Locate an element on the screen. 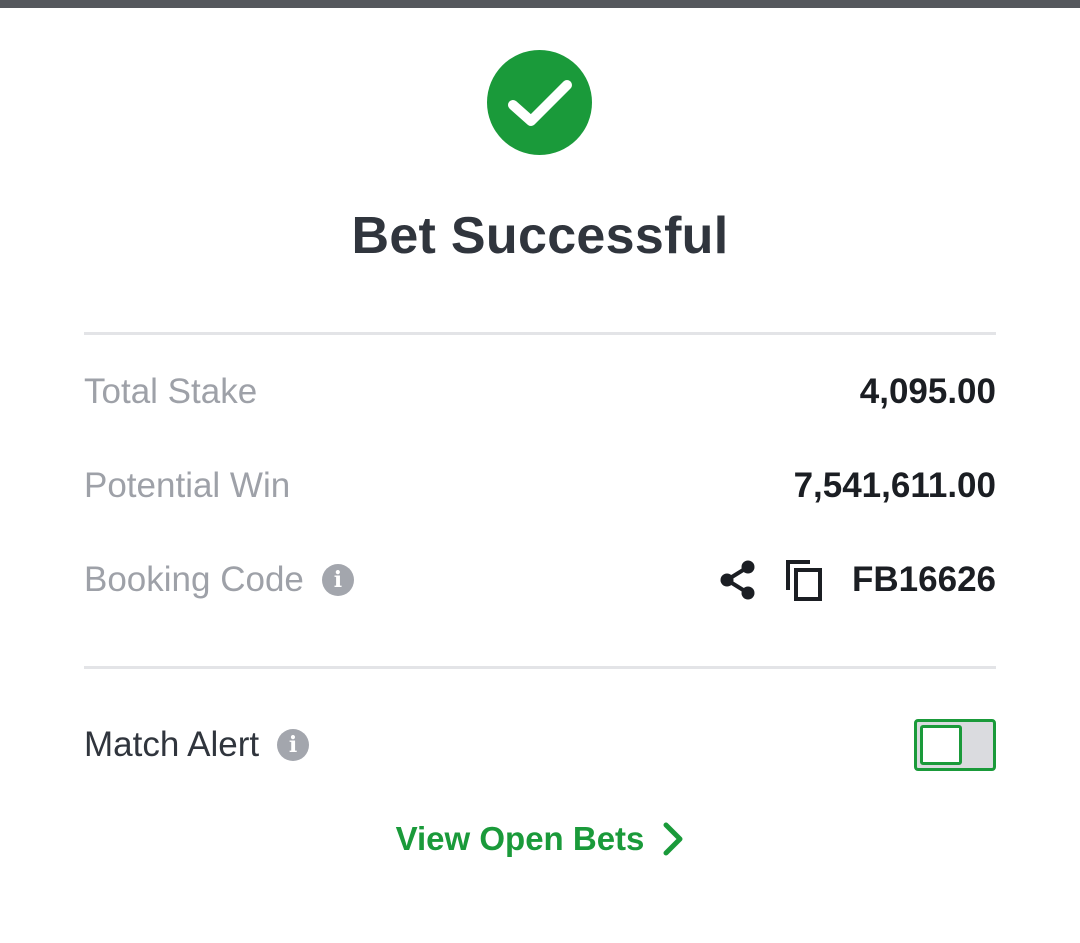 The height and width of the screenshot is (943, 1080). share-icon is located at coordinates (738, 580).